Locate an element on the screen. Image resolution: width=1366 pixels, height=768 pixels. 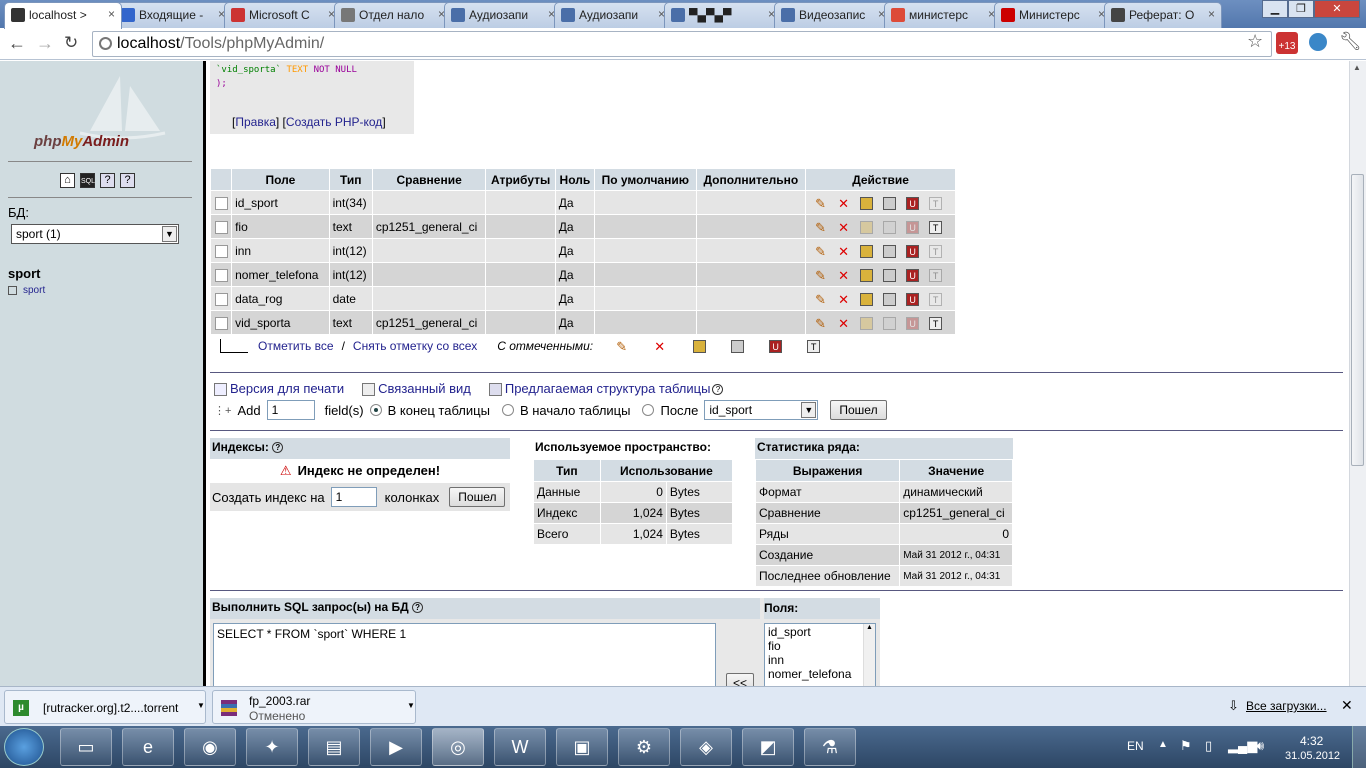
network-tray-icon: ▂▄▆ is located at coordinates (1242, 746).